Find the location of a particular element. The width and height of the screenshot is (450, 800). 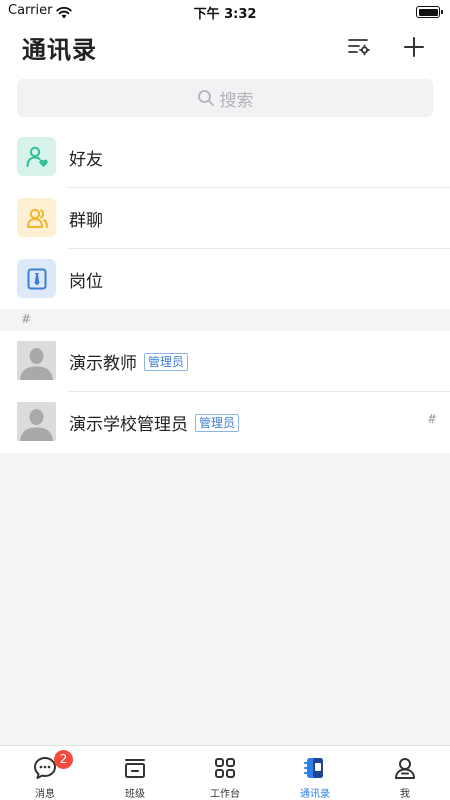

workbench-icon is located at coordinates (225, 768).